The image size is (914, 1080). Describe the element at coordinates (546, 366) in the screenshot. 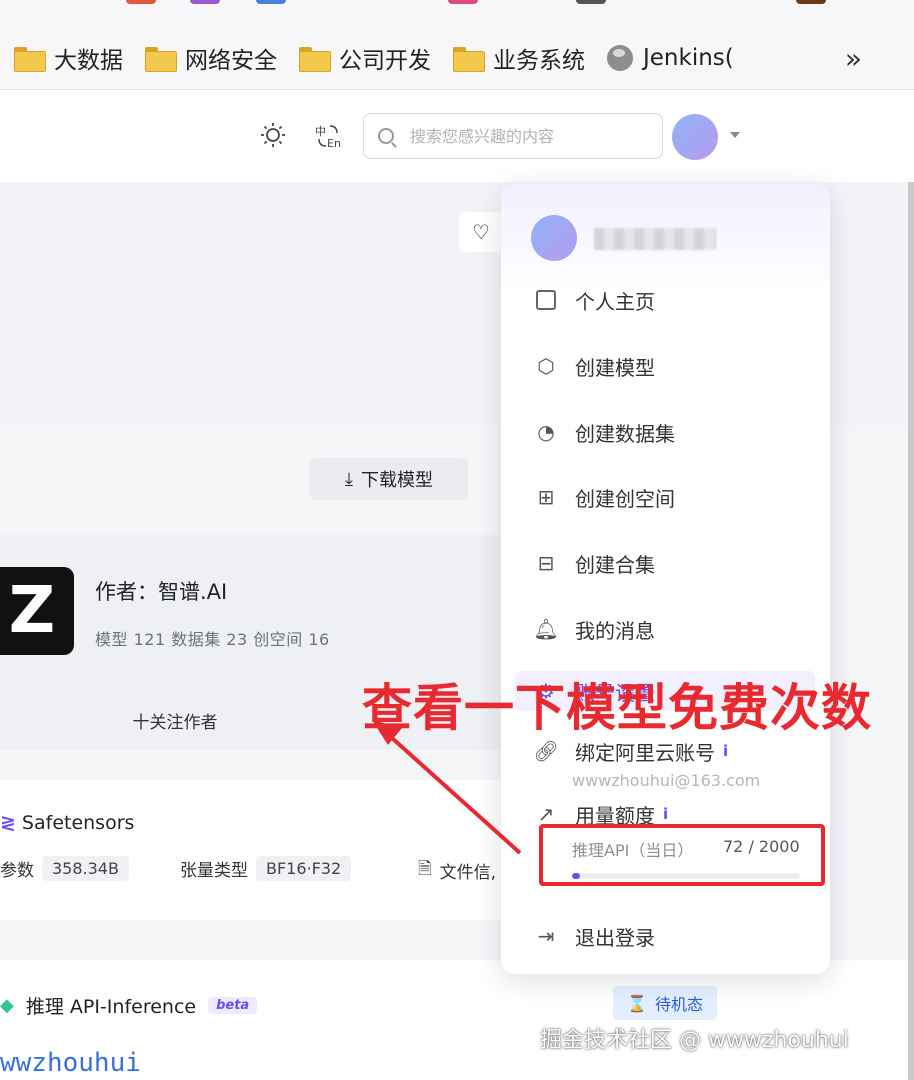

I see `cube-icon: ⬡` at that location.